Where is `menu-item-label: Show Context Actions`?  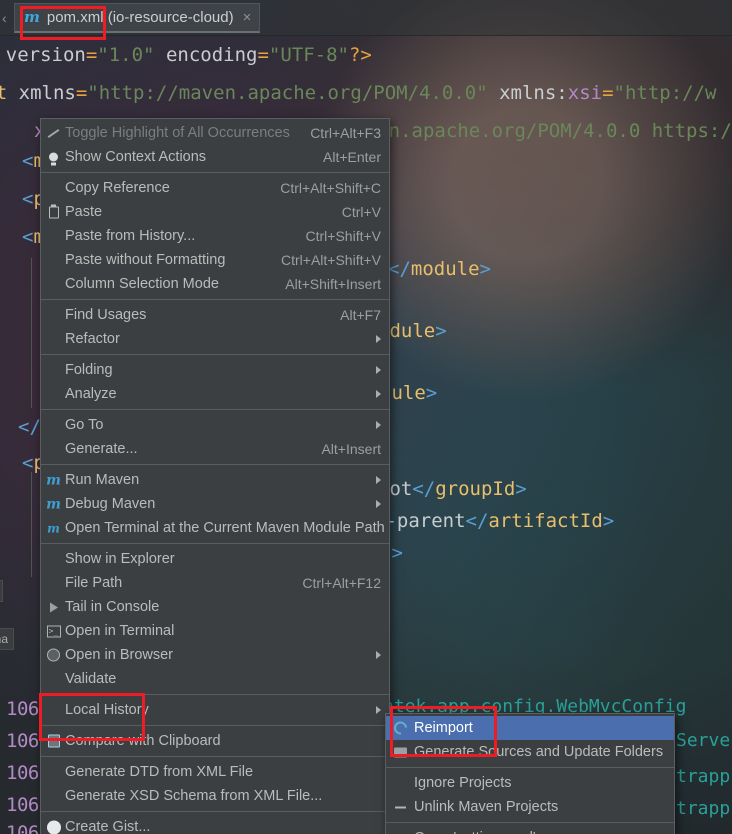
menu-item-label: Show Context Actions is located at coordinates (136, 157).